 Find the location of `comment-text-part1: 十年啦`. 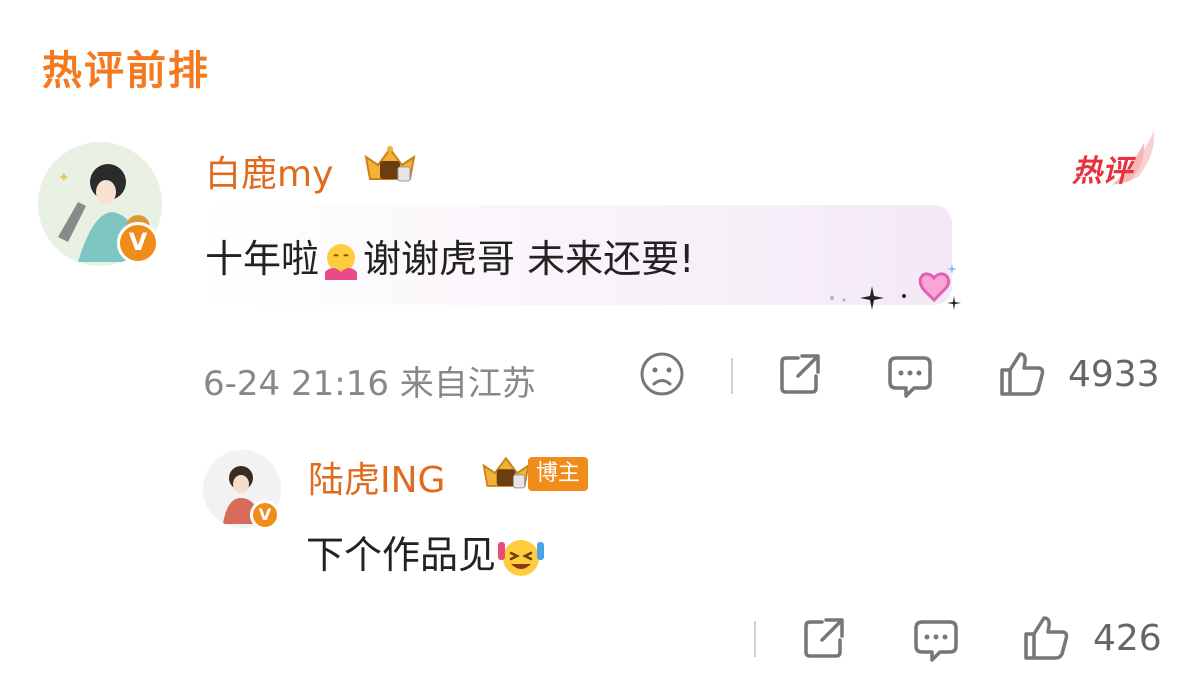

comment-text-part1: 十年啦 is located at coordinates (262, 259).